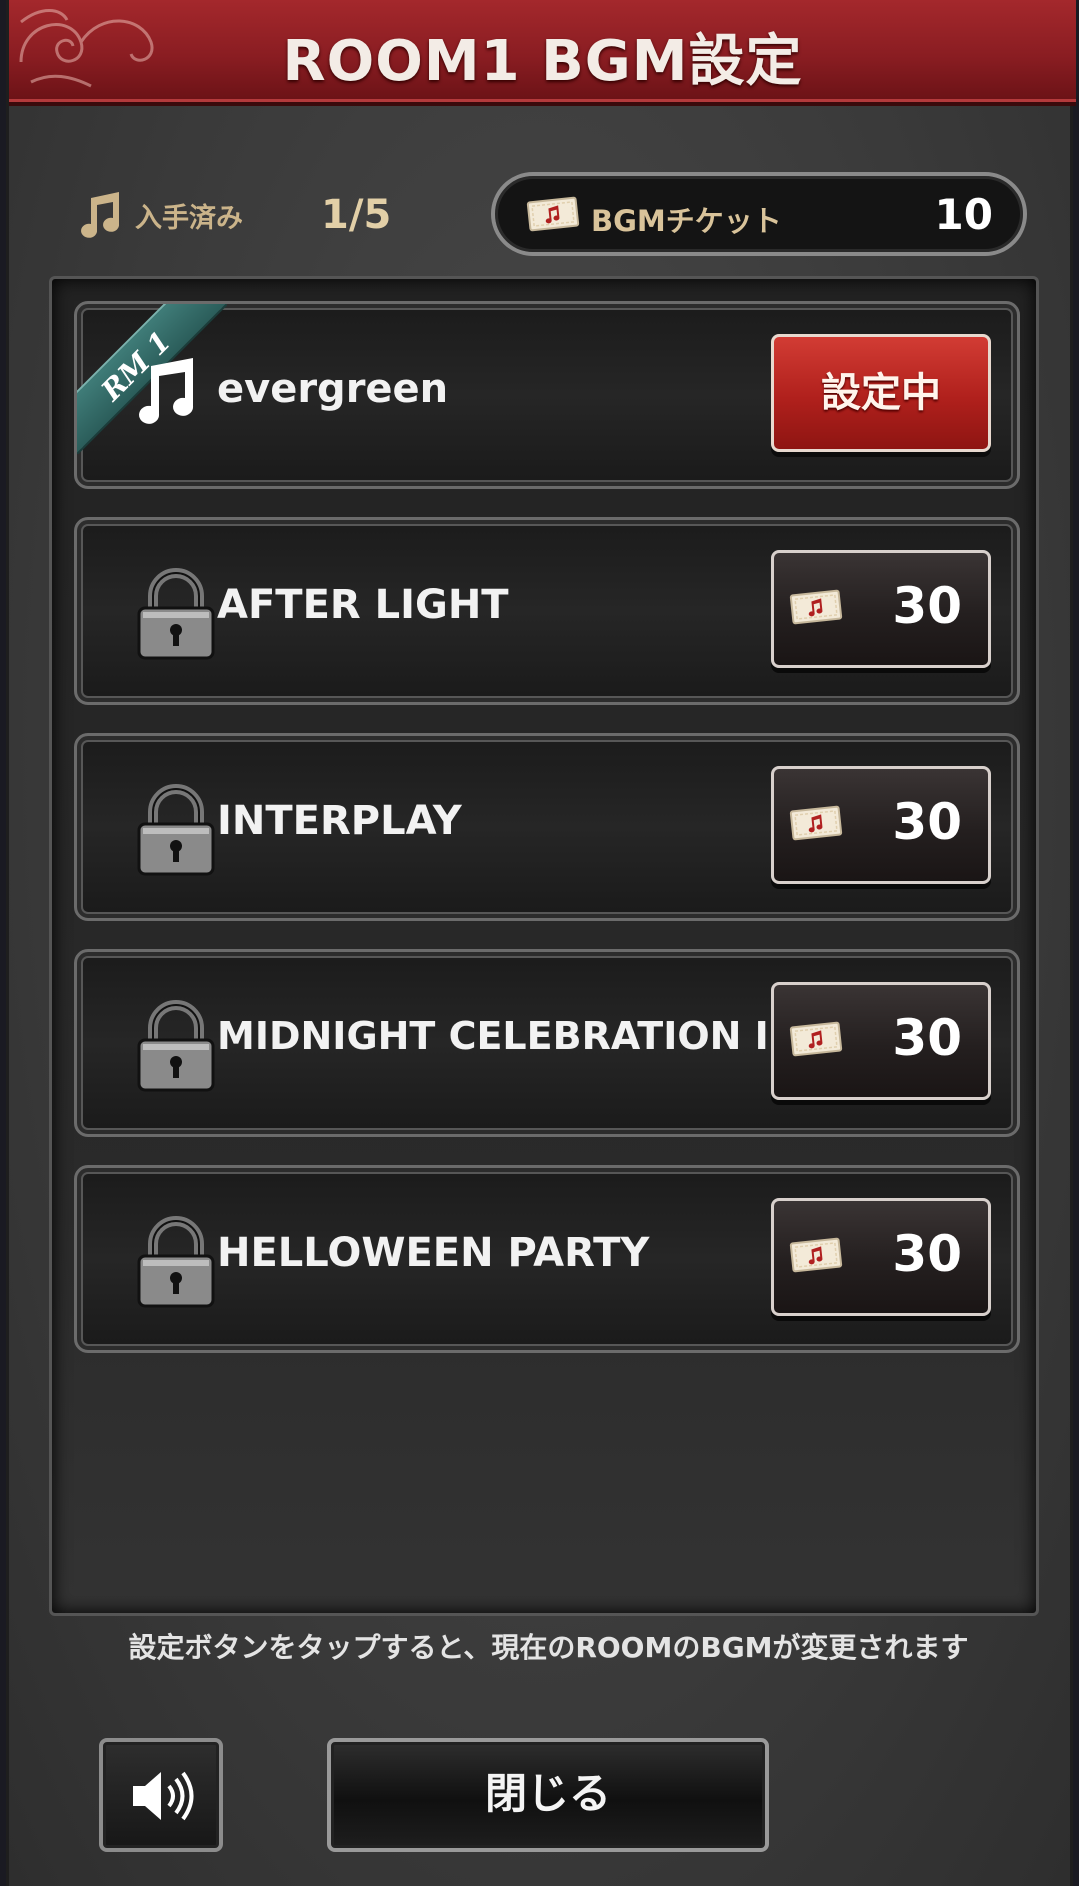 The height and width of the screenshot is (1886, 1079). What do you see at coordinates (547, 395) in the screenshot?
I see `track-row-evergreen: RM 1 evergreen 設定中` at bounding box center [547, 395].